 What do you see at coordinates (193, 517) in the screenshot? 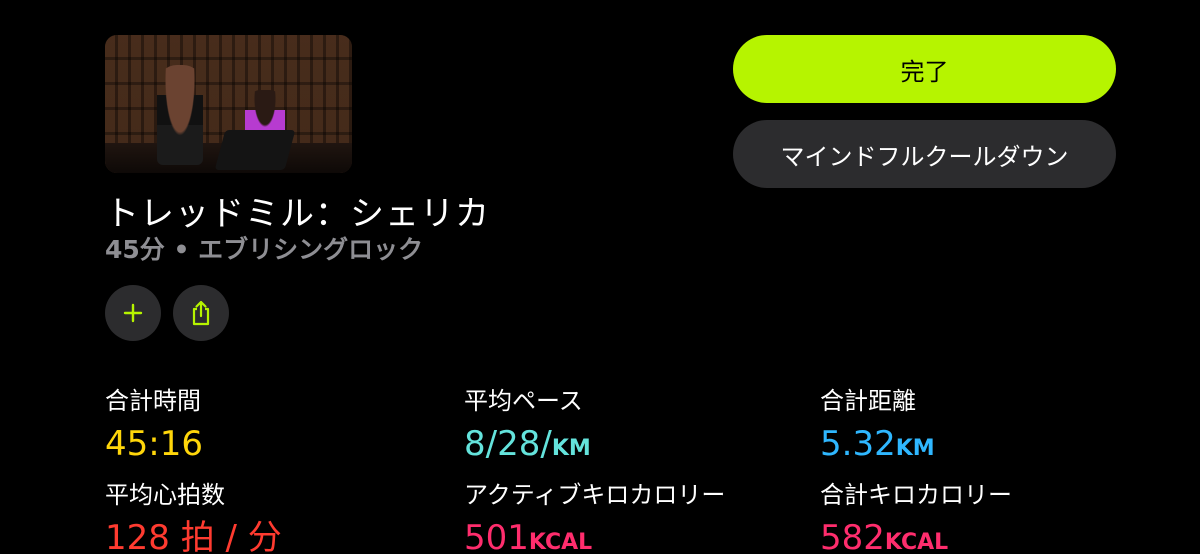
I see `stat-avg-heart-rate: 平均心拍数 128 拍 / 分` at bounding box center [193, 517].